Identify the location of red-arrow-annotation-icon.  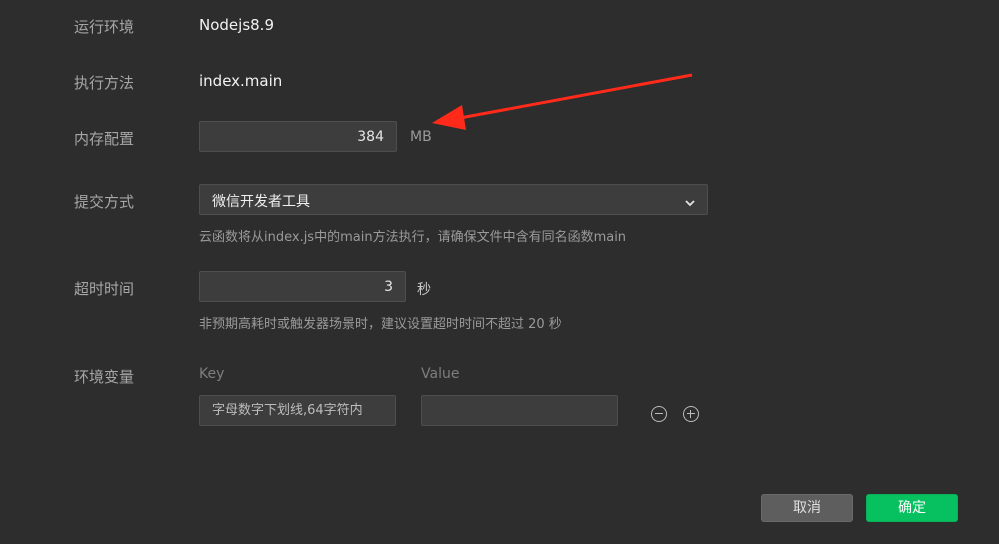
(562, 101).